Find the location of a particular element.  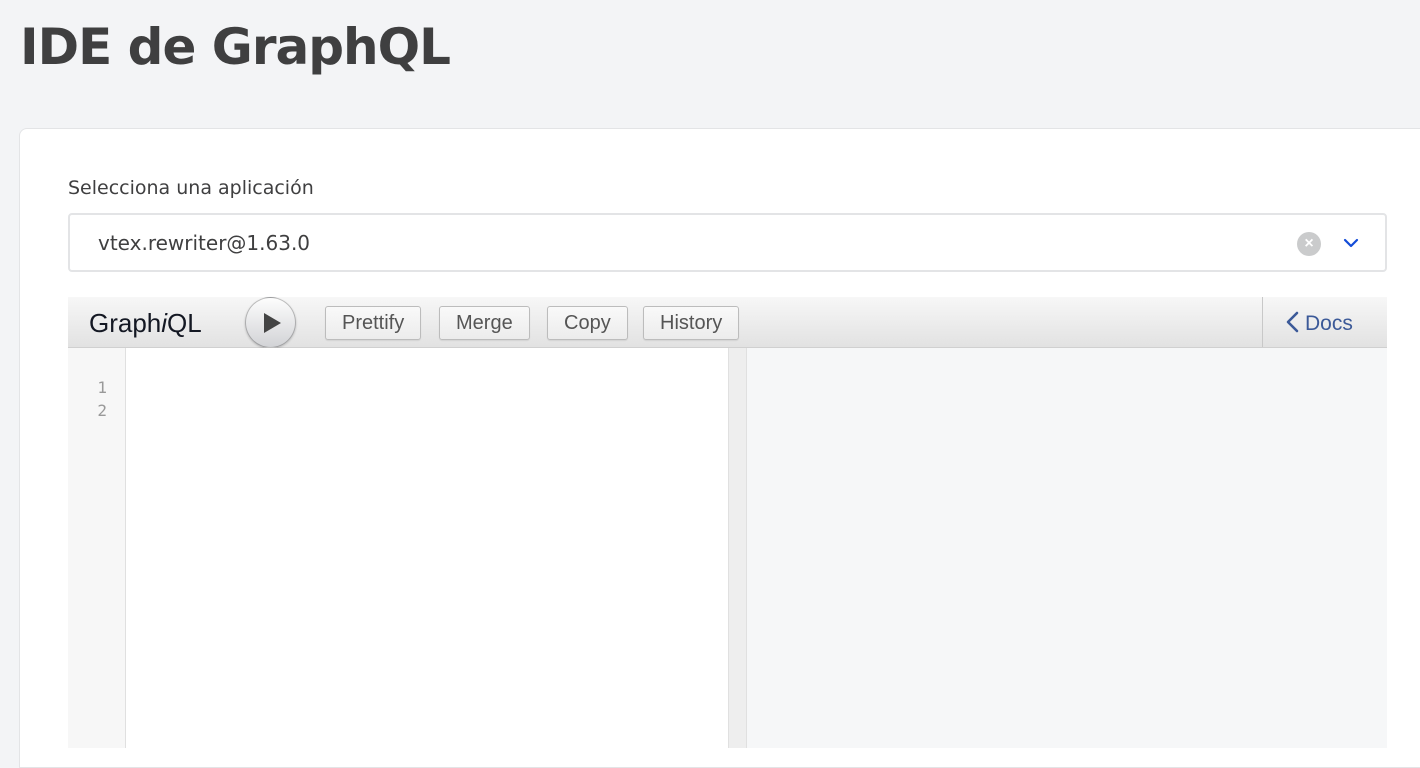

history-button: History is located at coordinates (691, 323).